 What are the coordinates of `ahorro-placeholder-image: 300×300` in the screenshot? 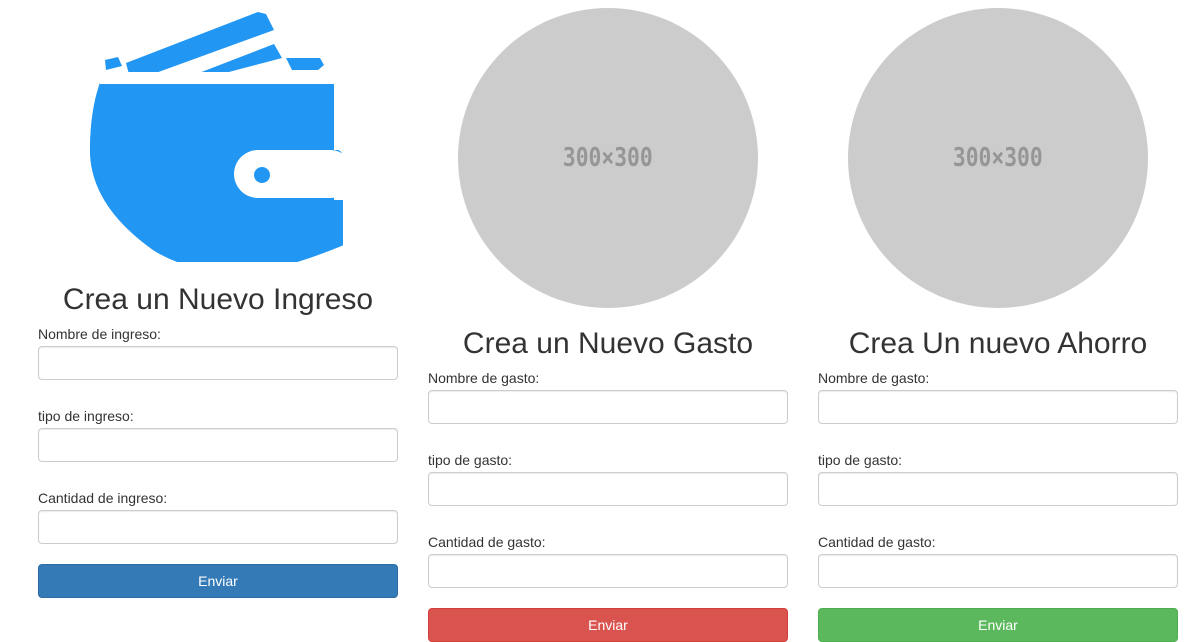 It's located at (998, 158).